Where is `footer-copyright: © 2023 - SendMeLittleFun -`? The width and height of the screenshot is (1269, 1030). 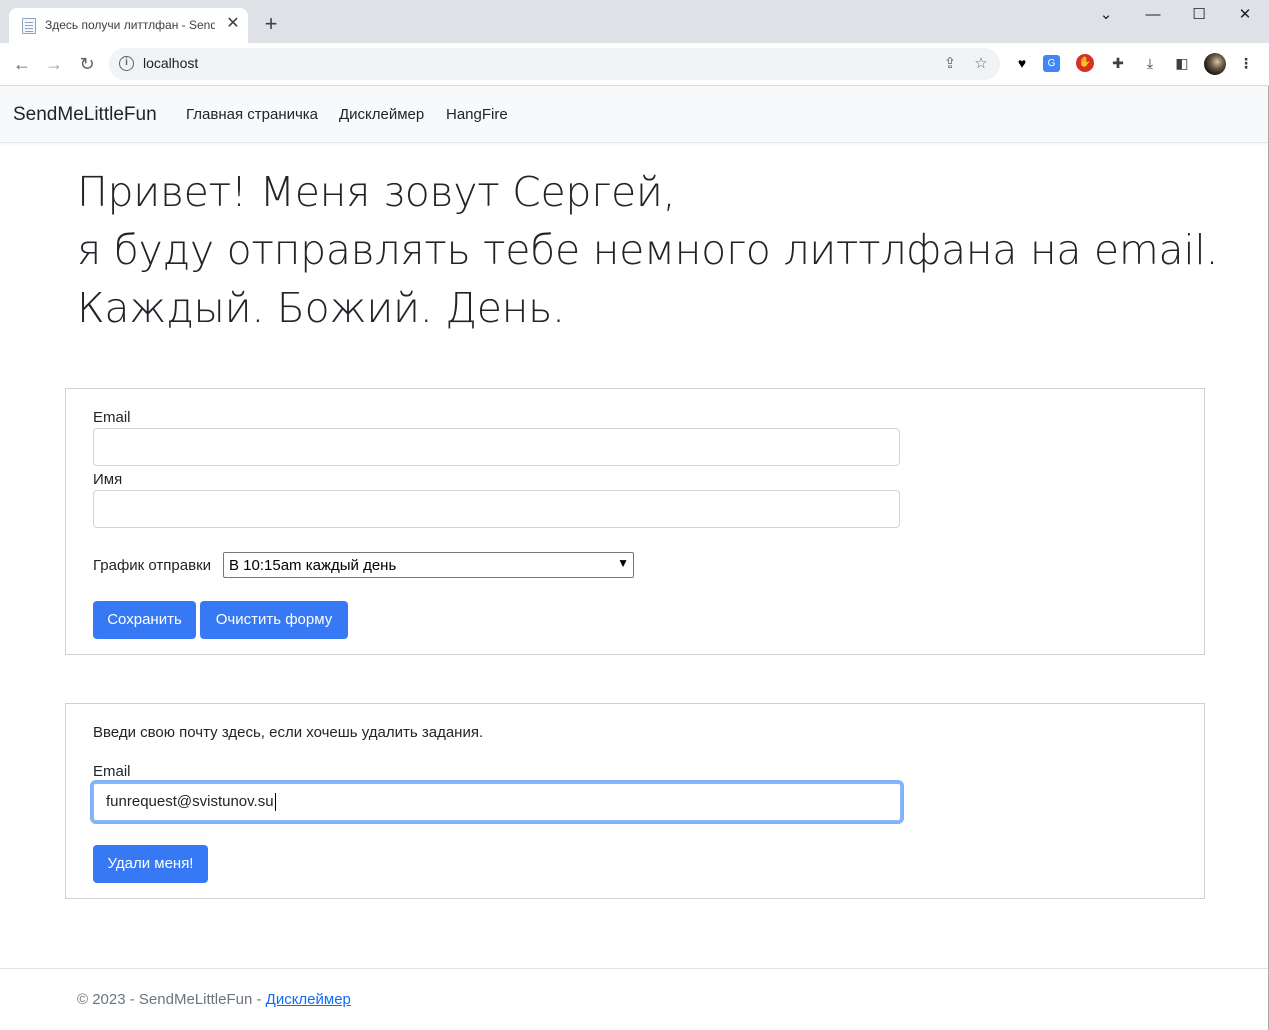
footer-copyright: © 2023 - SendMeLittleFun - is located at coordinates (171, 999).